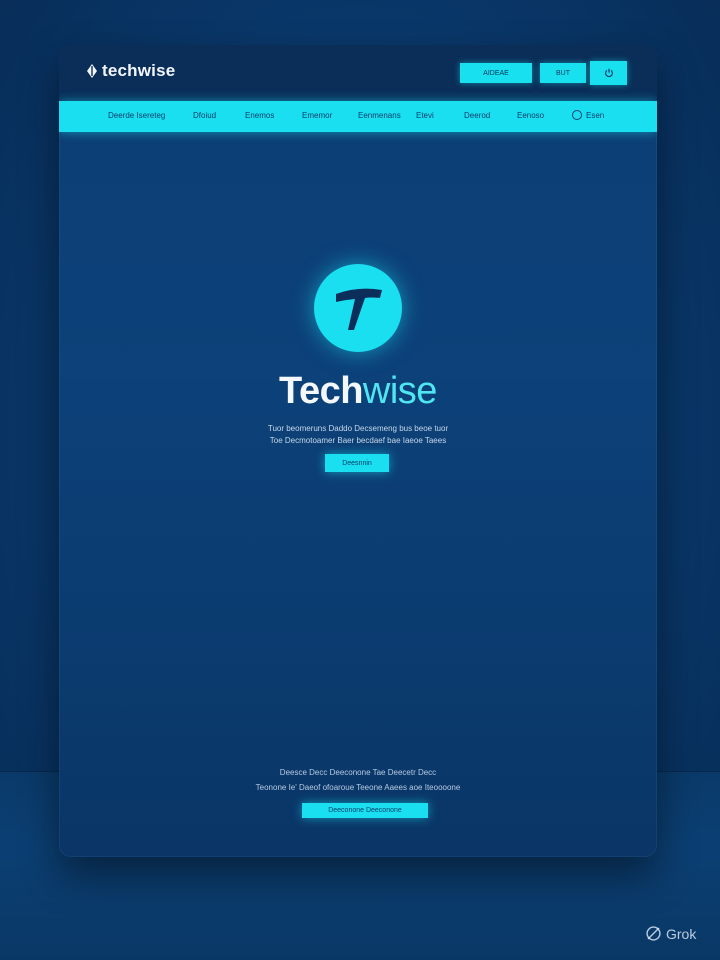 Image resolution: width=720 pixels, height=960 pixels. What do you see at coordinates (321, 391) in the screenshot?
I see `hero-title-strong: Tech` at bounding box center [321, 391].